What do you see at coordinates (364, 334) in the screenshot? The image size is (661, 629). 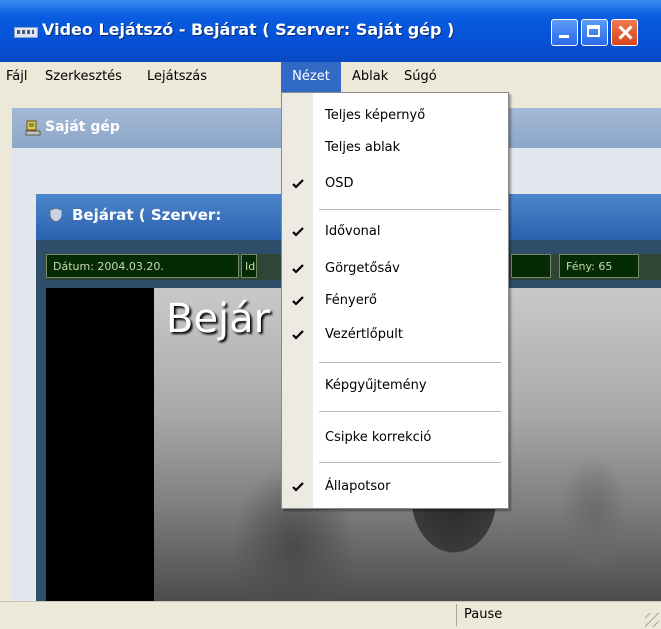 I see `menu-item-label: Vezértlőpult` at bounding box center [364, 334].